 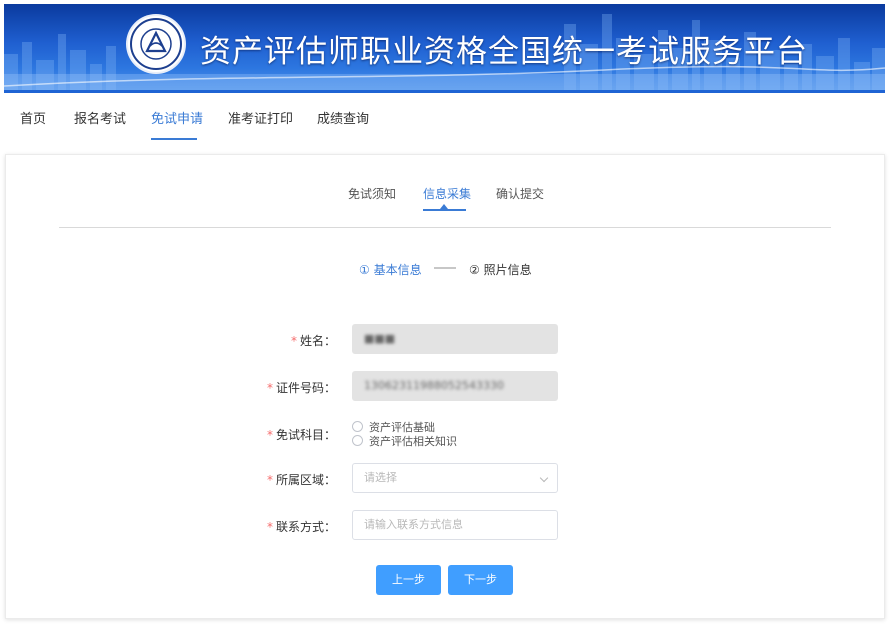 What do you see at coordinates (444, 91) in the screenshot?
I see `banner-divider` at bounding box center [444, 91].